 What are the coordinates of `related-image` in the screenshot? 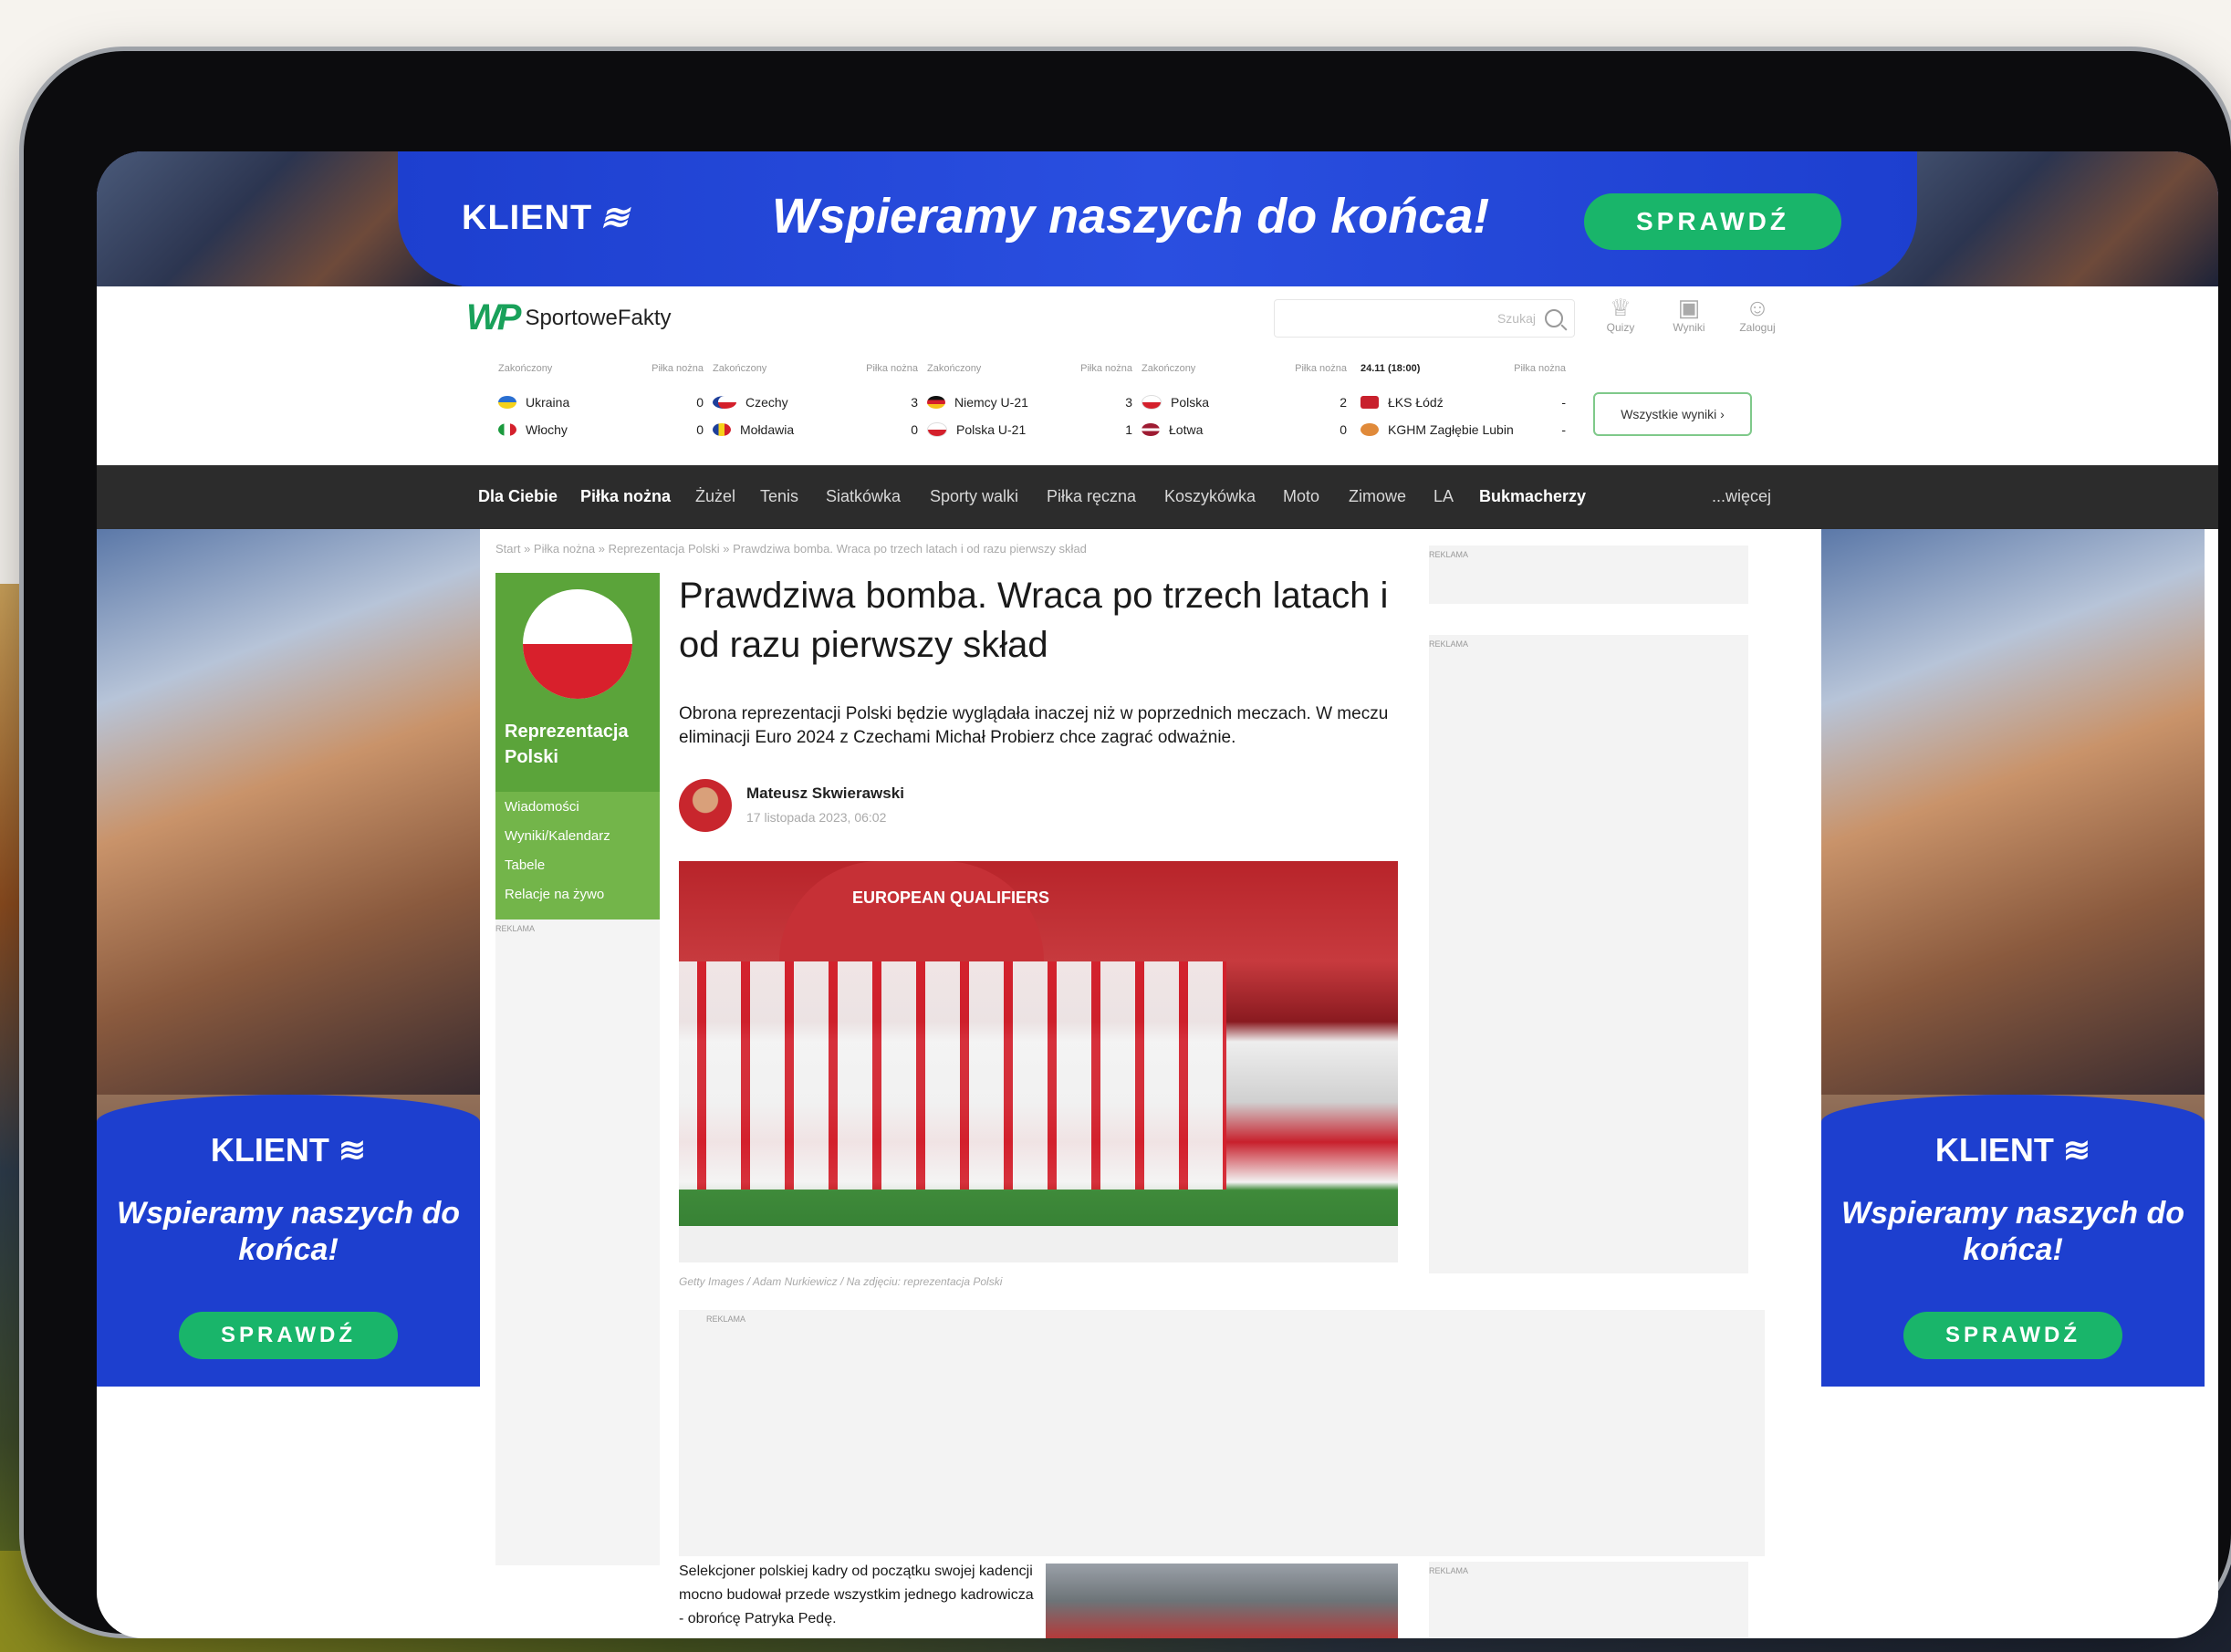 It's located at (1222, 1601).